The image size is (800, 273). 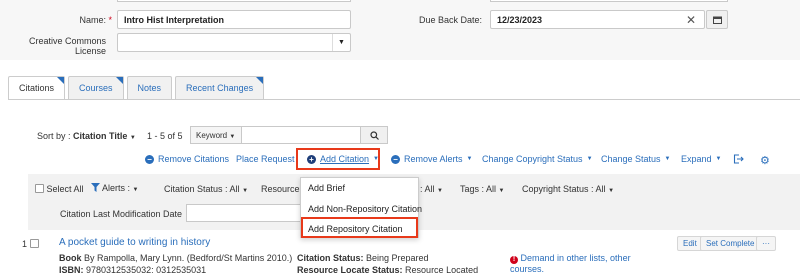 What do you see at coordinates (431, 159) in the screenshot?
I see `remove-alerts-button: − Remove Alerts ▼` at bounding box center [431, 159].